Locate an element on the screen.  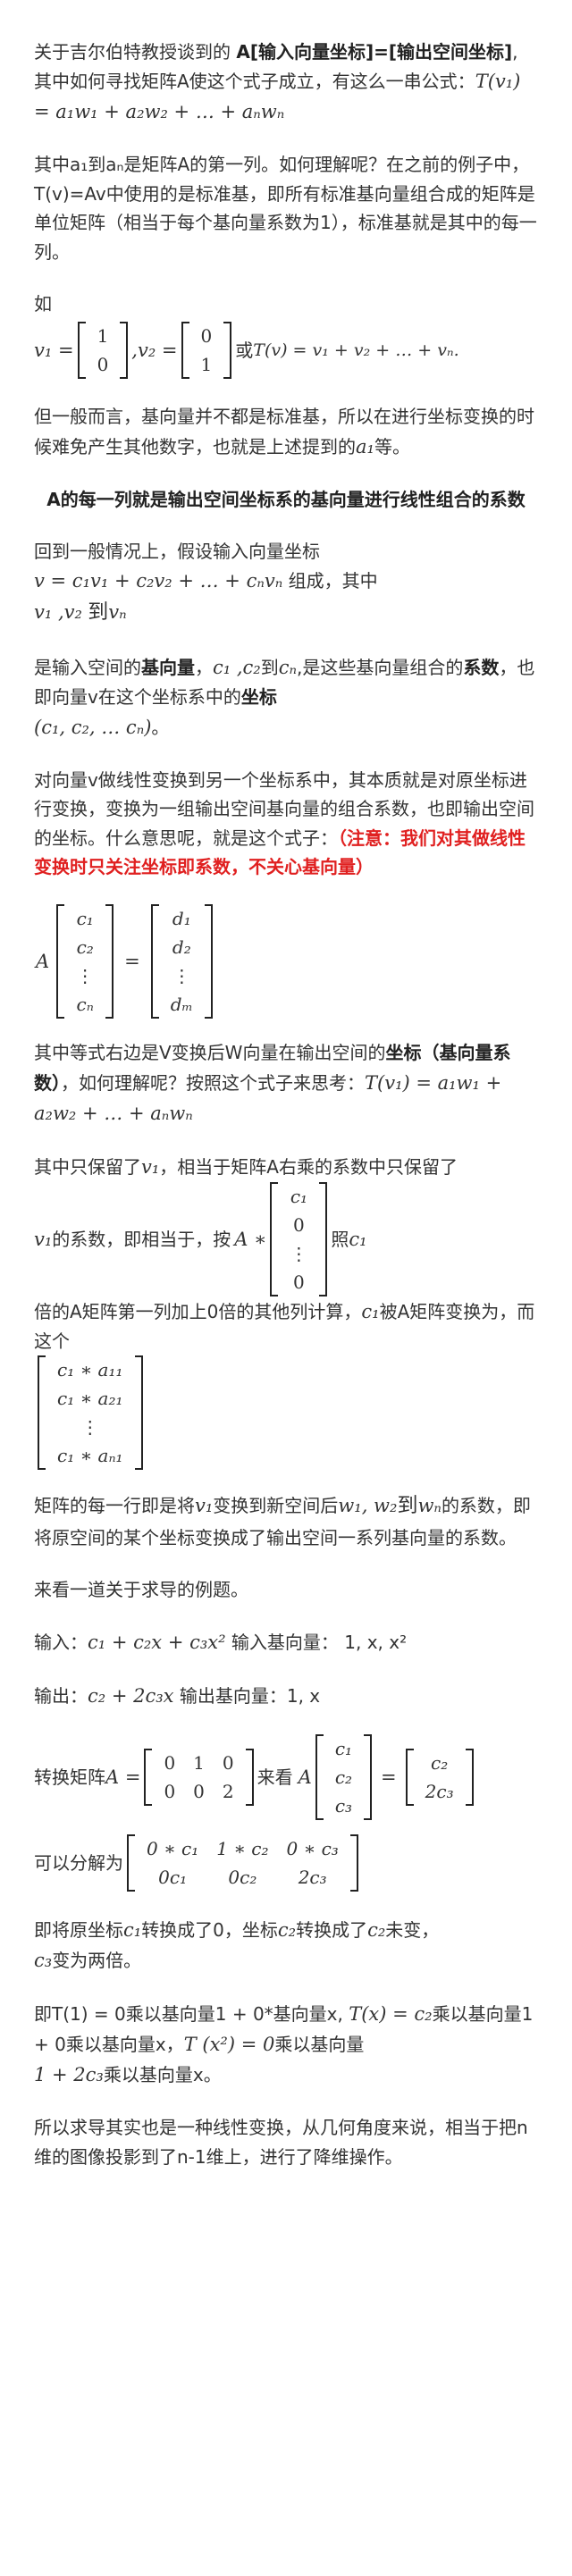
text: 其中只保留了 is located at coordinates (88, 1166).